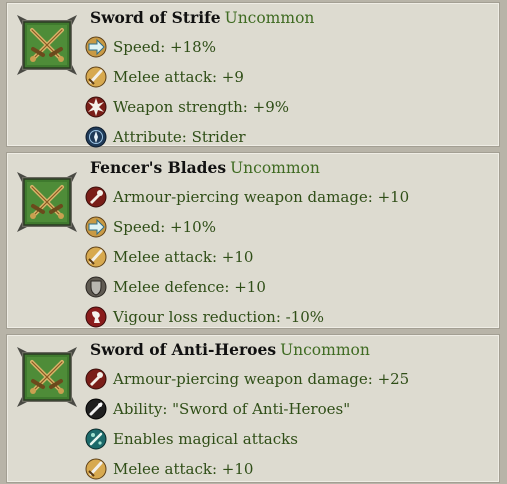  What do you see at coordinates (179, 137) in the screenshot?
I see `stat-label: Attribute: Strider` at bounding box center [179, 137].